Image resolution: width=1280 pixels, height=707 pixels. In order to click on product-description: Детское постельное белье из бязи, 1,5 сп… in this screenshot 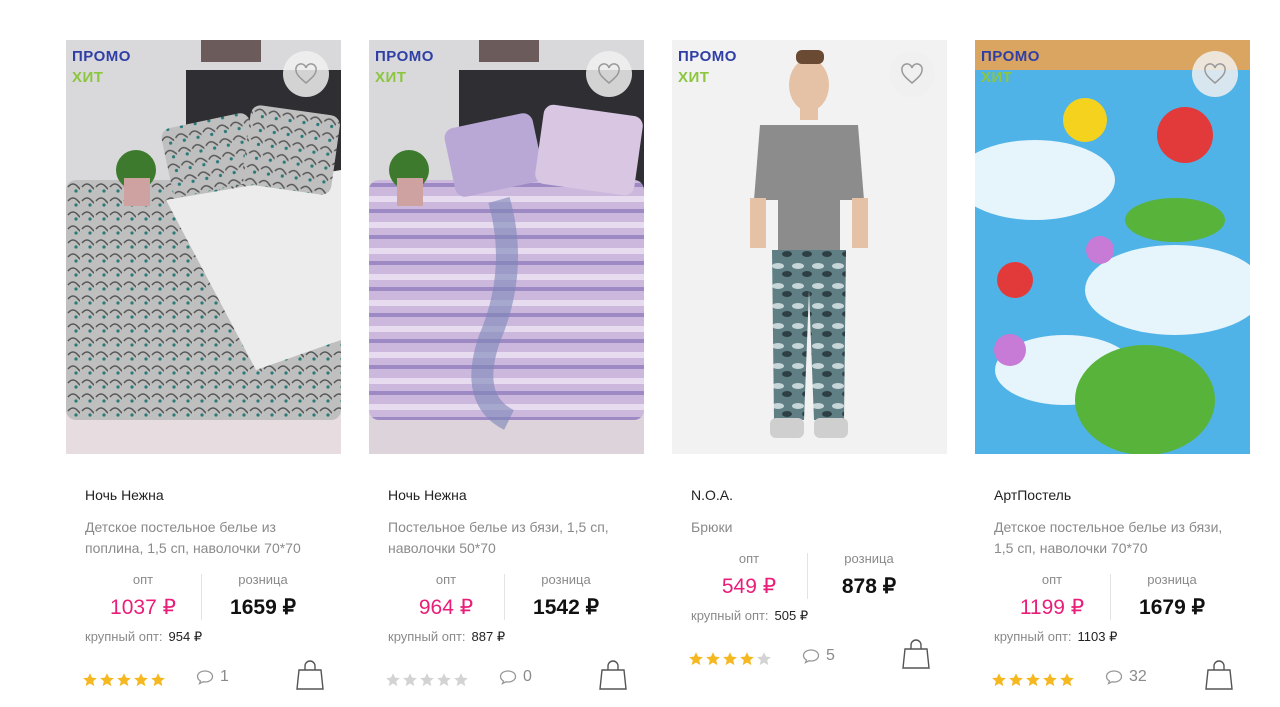, I will do `click(1114, 538)`.